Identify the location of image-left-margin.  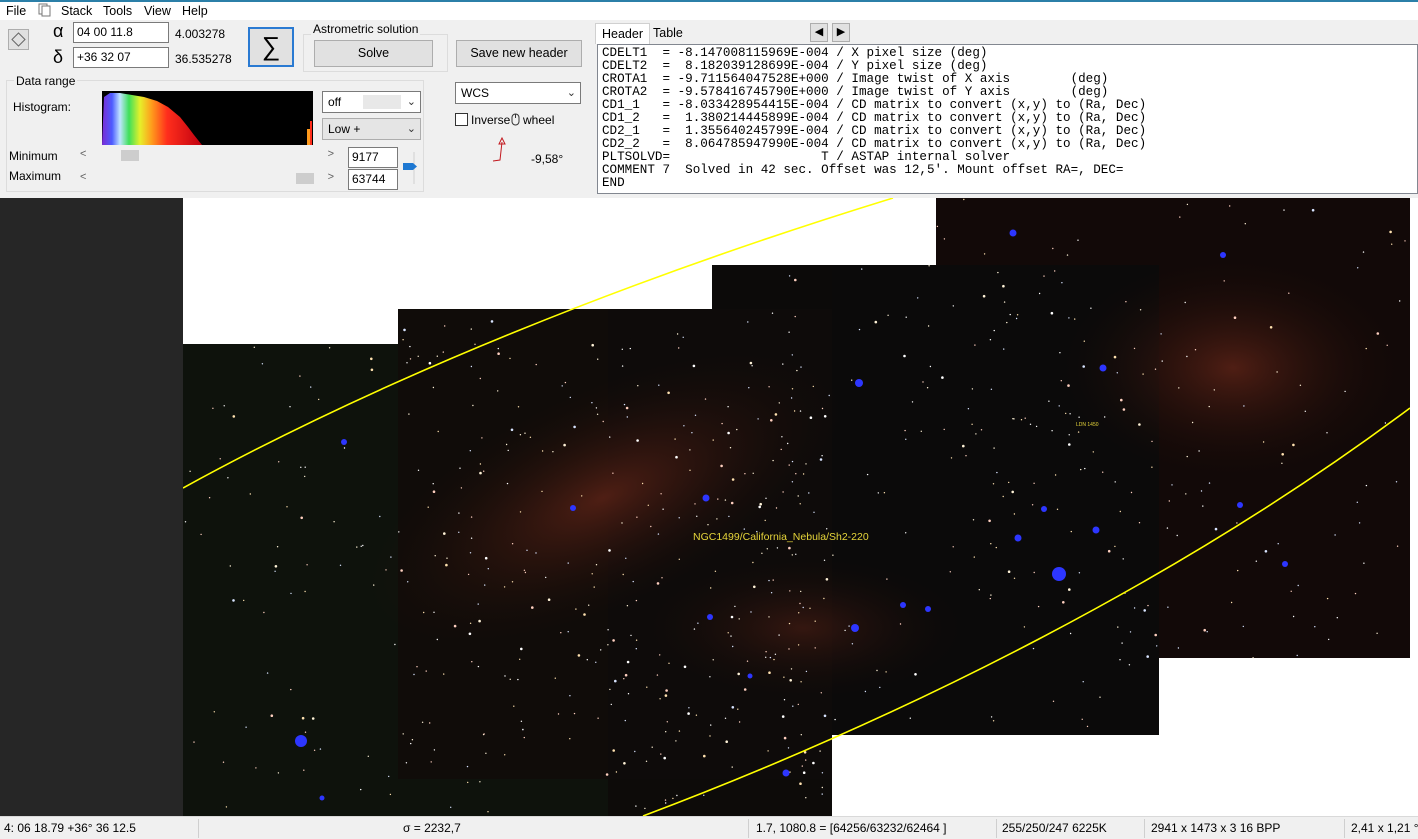
(91, 507).